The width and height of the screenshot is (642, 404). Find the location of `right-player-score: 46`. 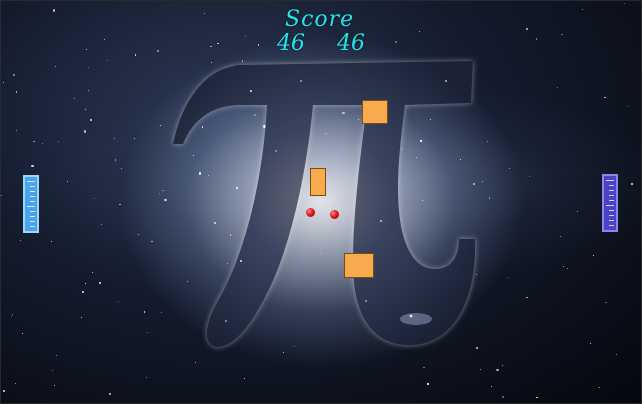

right-player-score: 46 is located at coordinates (351, 43).